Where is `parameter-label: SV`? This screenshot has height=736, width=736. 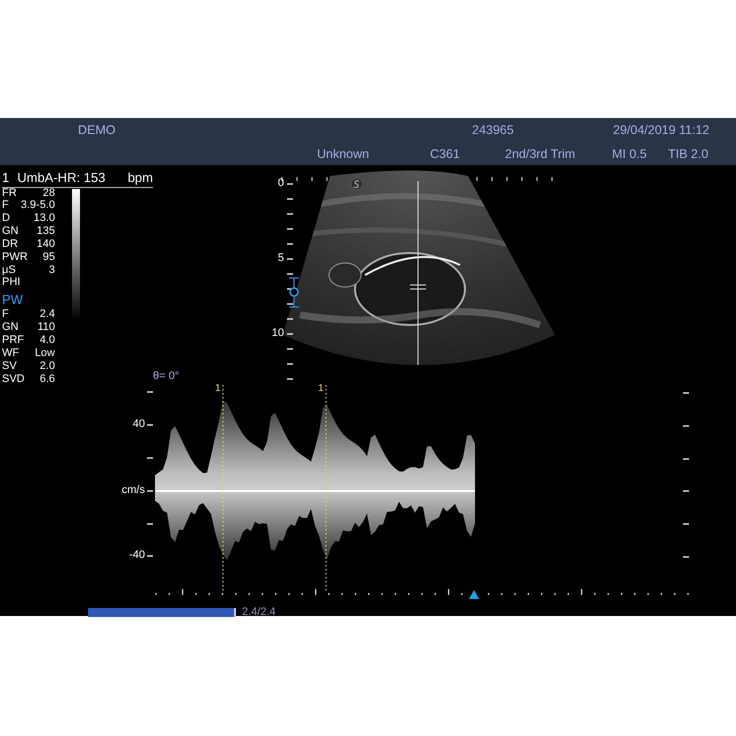
parameter-label: SV is located at coordinates (10, 366).